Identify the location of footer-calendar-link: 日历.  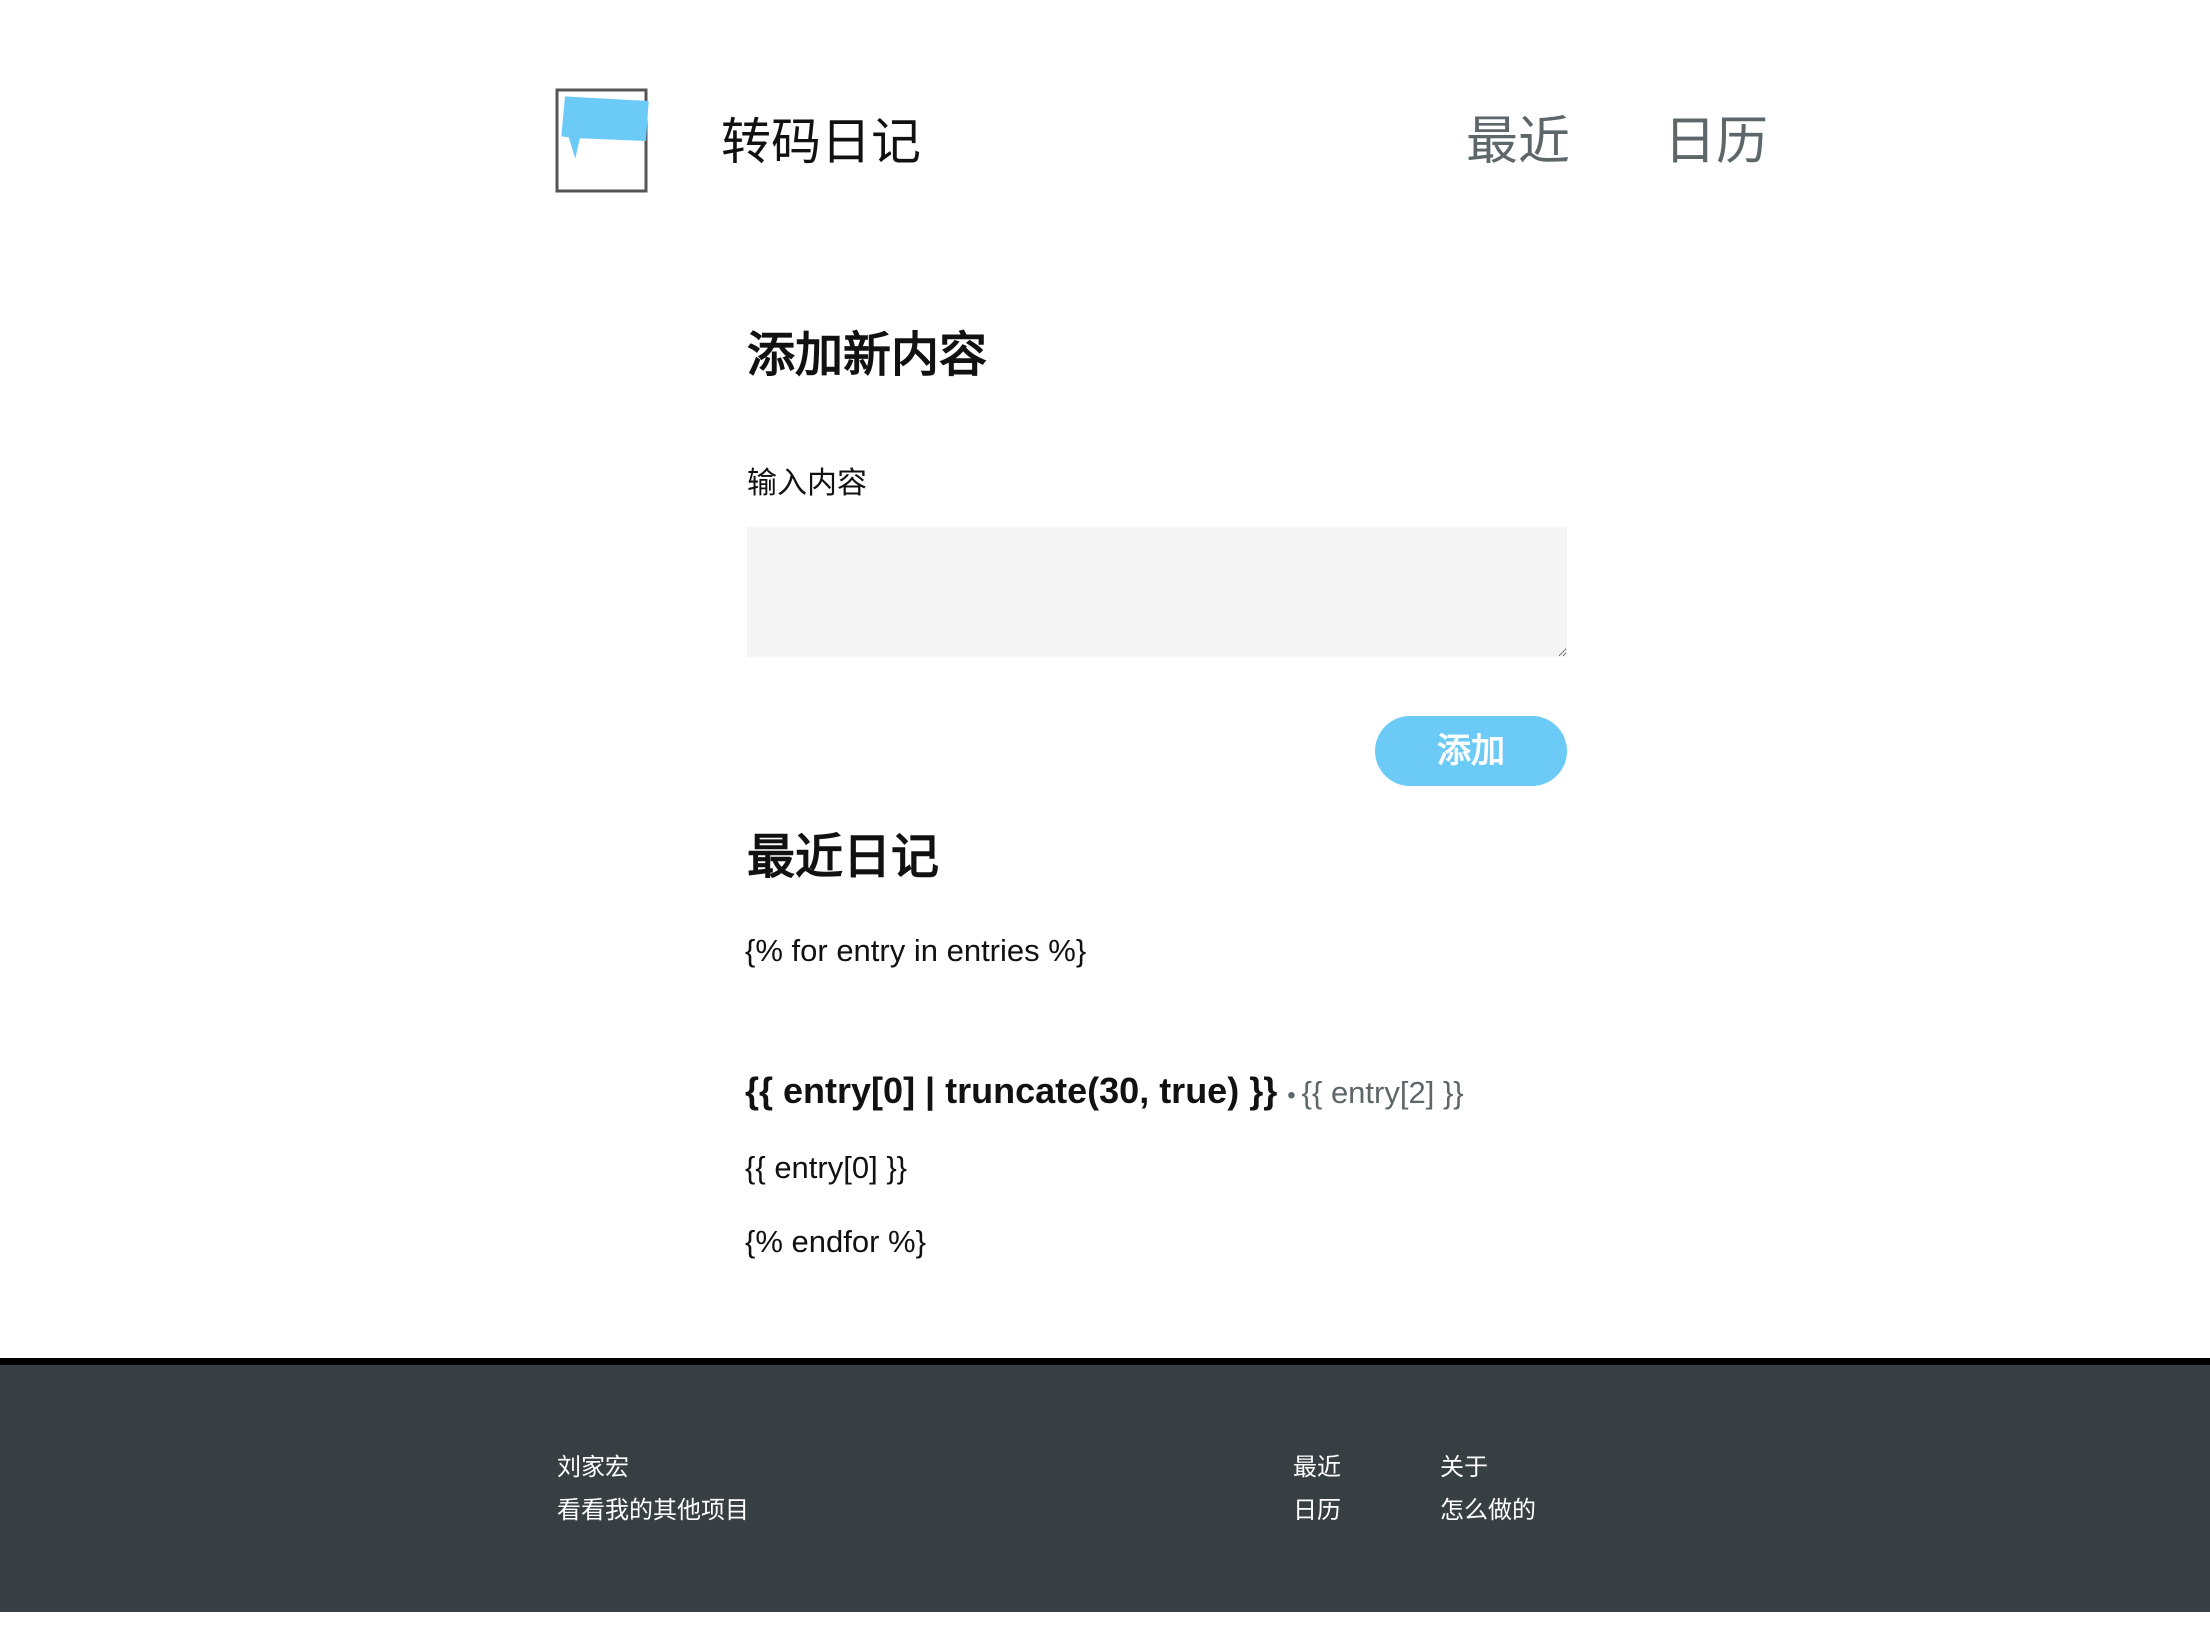
(1317, 1511).